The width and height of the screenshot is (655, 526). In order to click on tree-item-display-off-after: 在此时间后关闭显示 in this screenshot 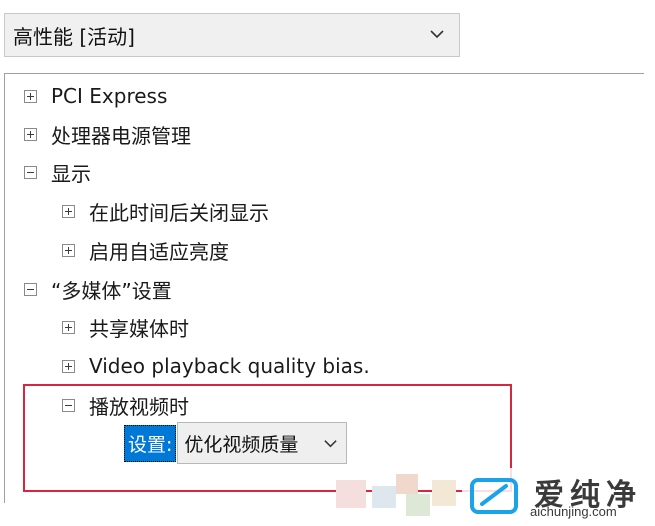, I will do `click(165, 211)`.